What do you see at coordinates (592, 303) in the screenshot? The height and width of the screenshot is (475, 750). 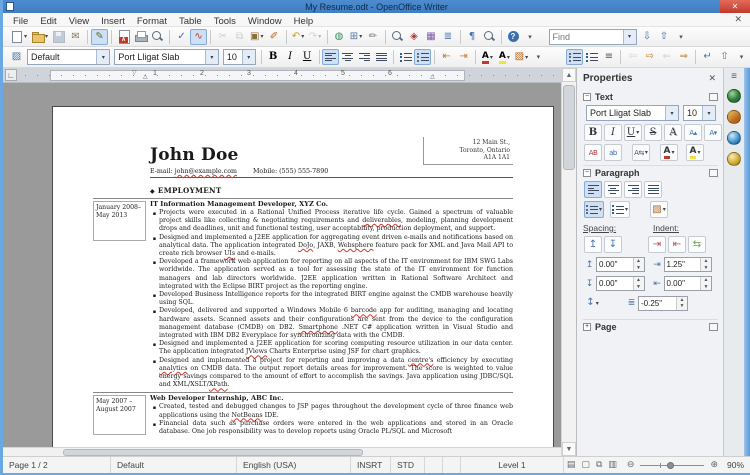 I see `line-spacing-button: ↕ ▾` at bounding box center [592, 303].